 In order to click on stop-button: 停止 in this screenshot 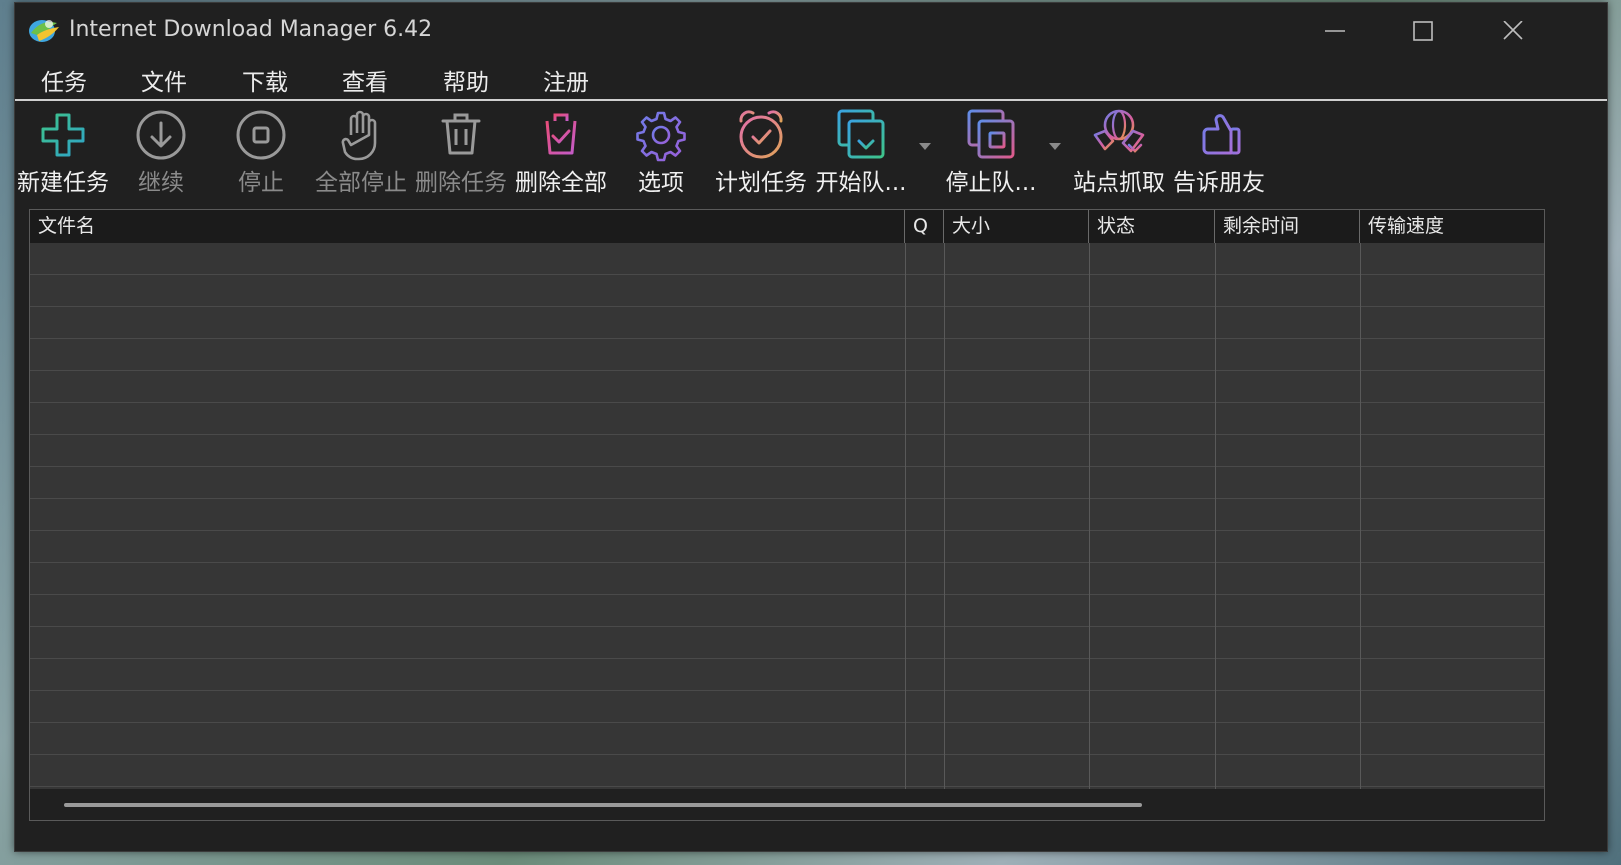, I will do `click(261, 154)`.